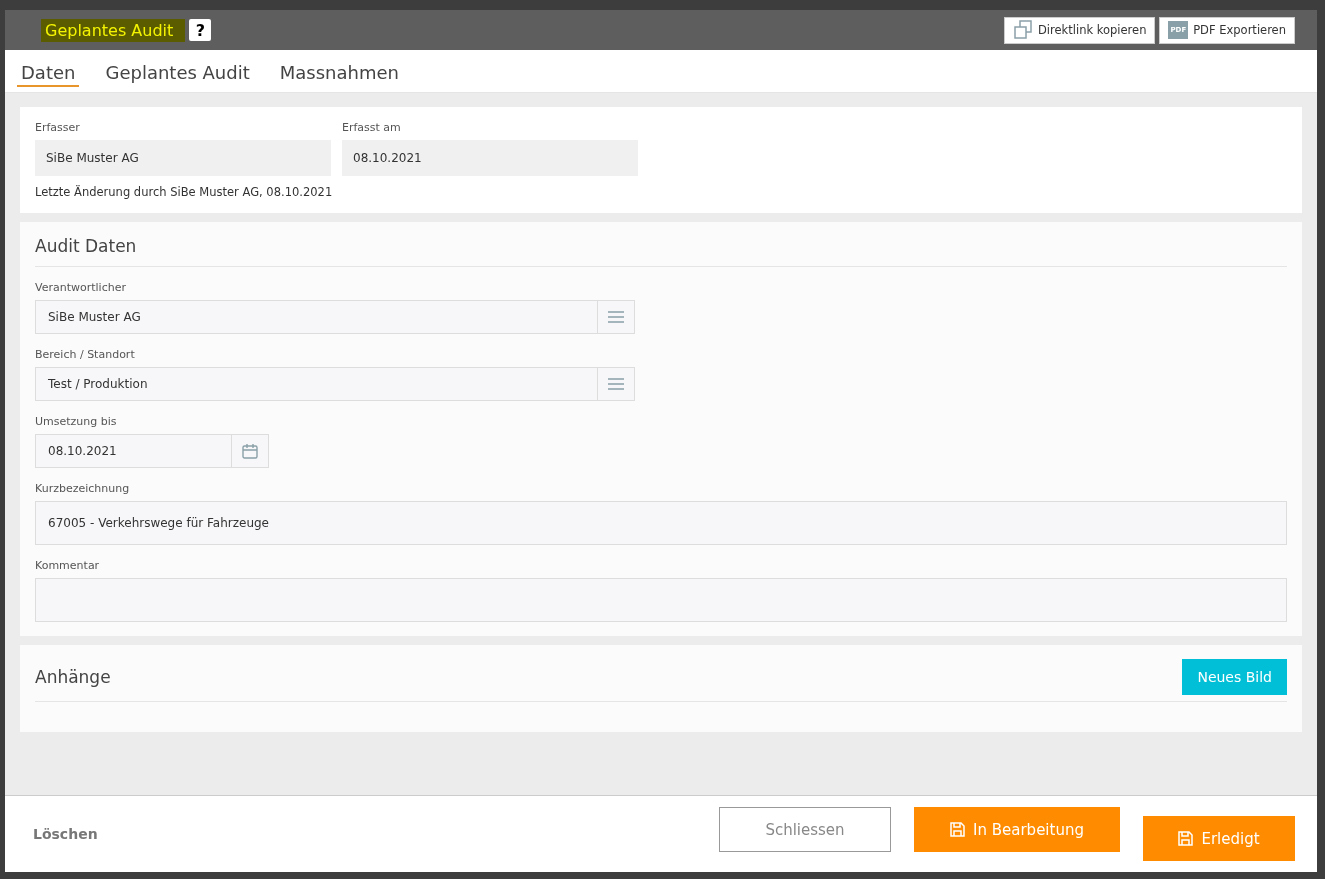  I want to click on section-title: Anhänge, so click(73, 677).